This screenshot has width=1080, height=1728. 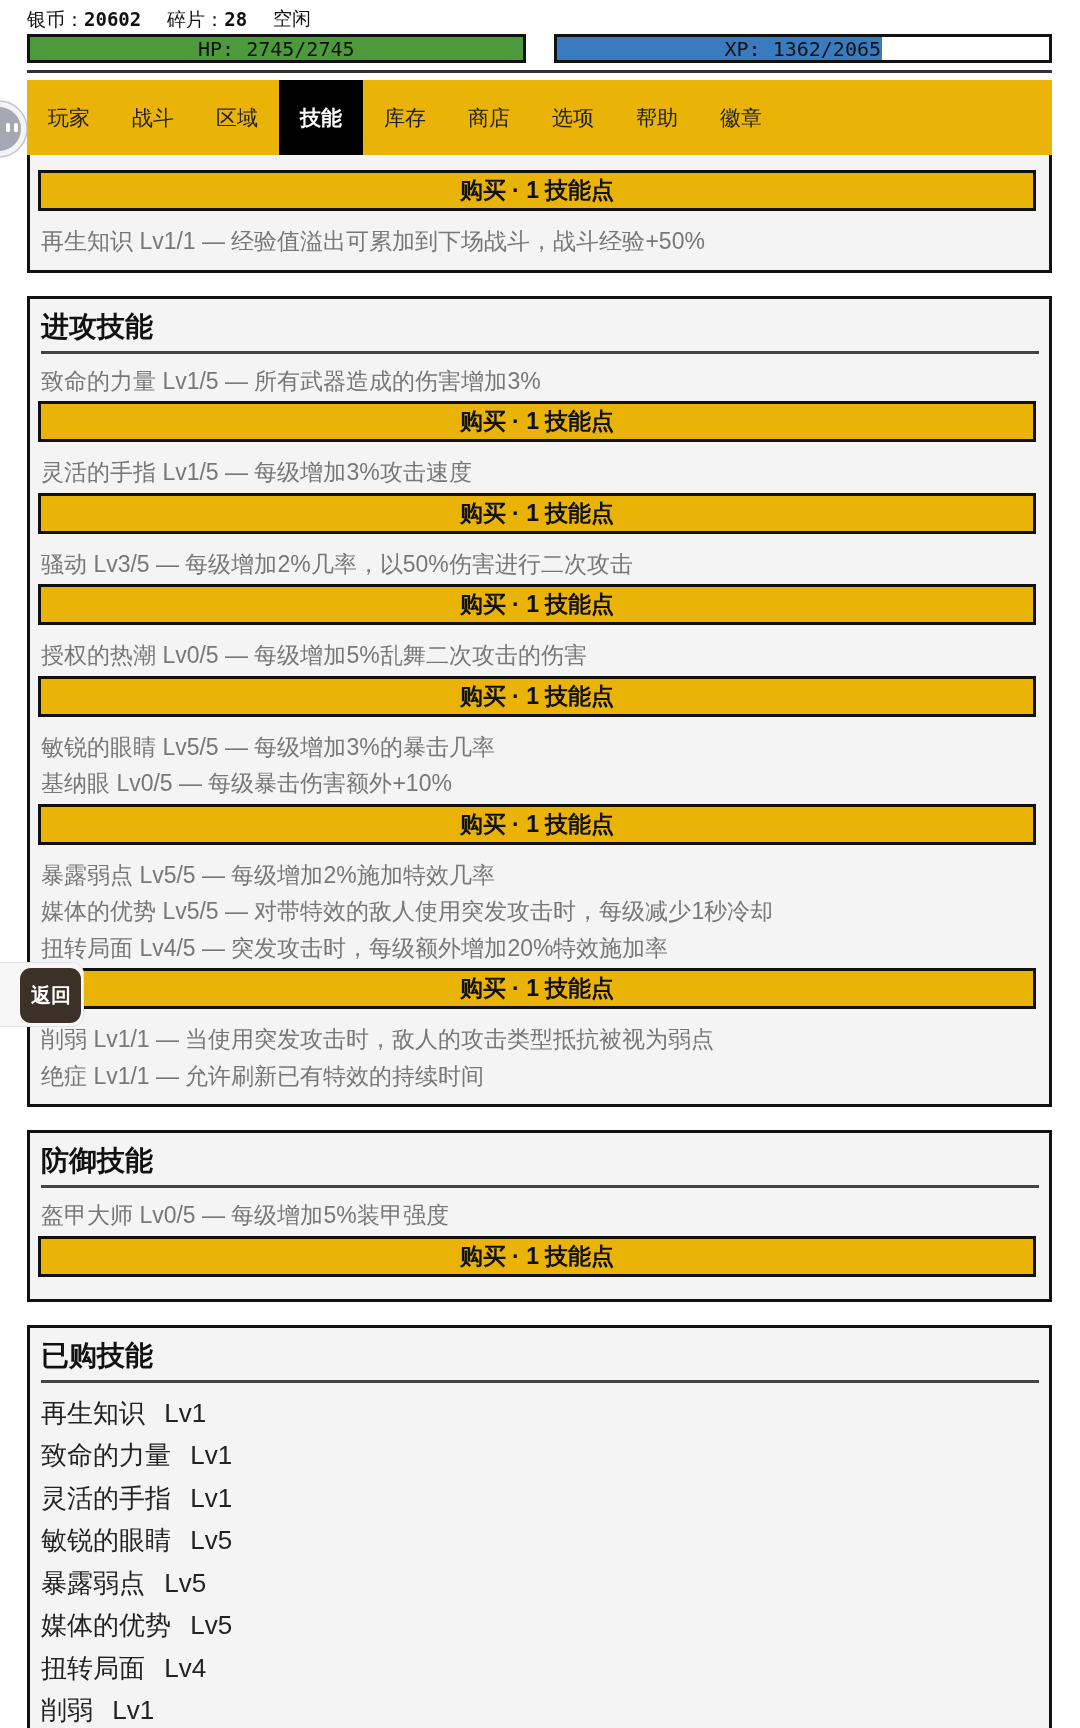 What do you see at coordinates (276, 48) in the screenshot?
I see `meter-reading: HP: 2745/2745` at bounding box center [276, 48].